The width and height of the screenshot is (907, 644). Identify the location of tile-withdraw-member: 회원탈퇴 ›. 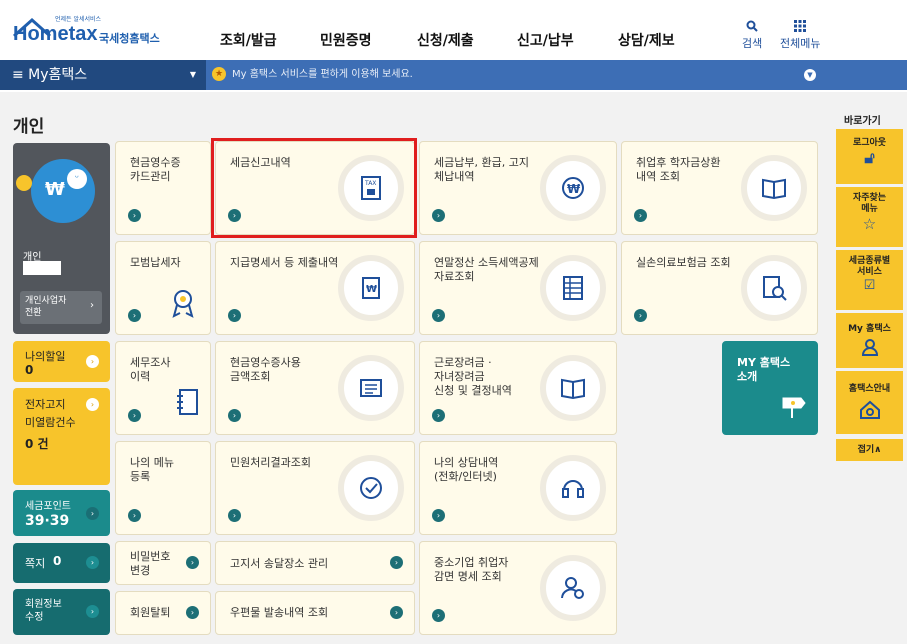
(163, 613).